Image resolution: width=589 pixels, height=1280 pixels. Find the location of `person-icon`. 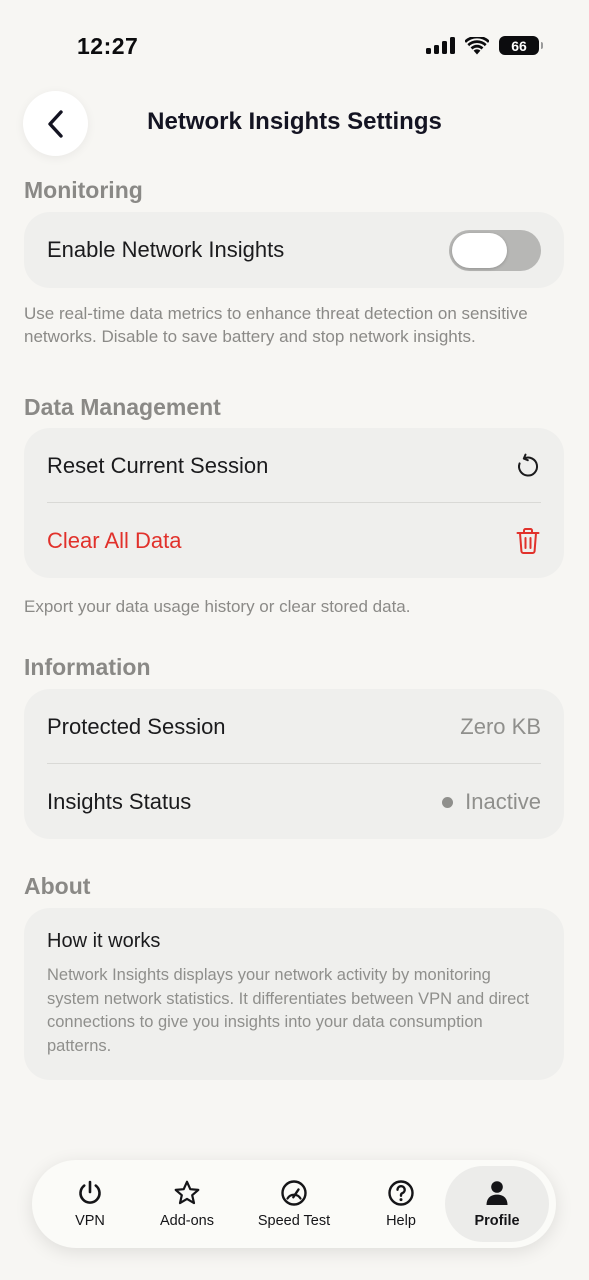

person-icon is located at coordinates (497, 1193).